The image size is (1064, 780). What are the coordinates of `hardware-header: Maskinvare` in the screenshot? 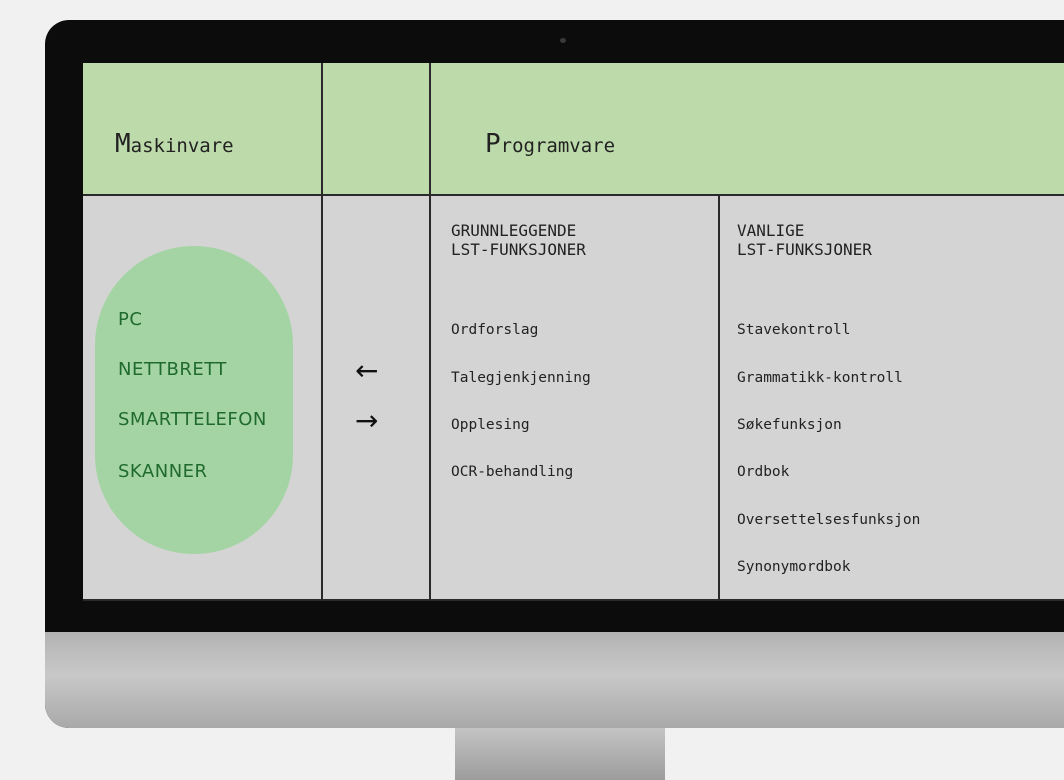 It's located at (174, 144).